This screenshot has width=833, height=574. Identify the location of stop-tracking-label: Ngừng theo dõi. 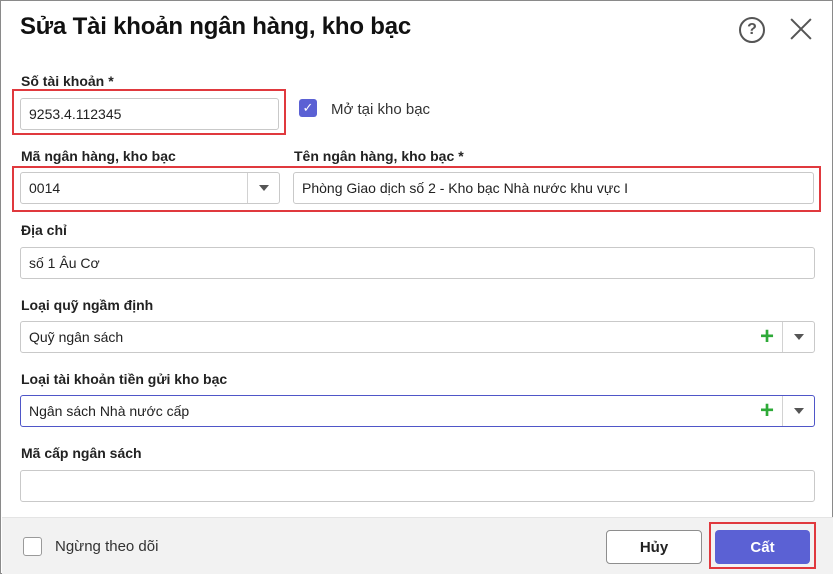
(107, 546).